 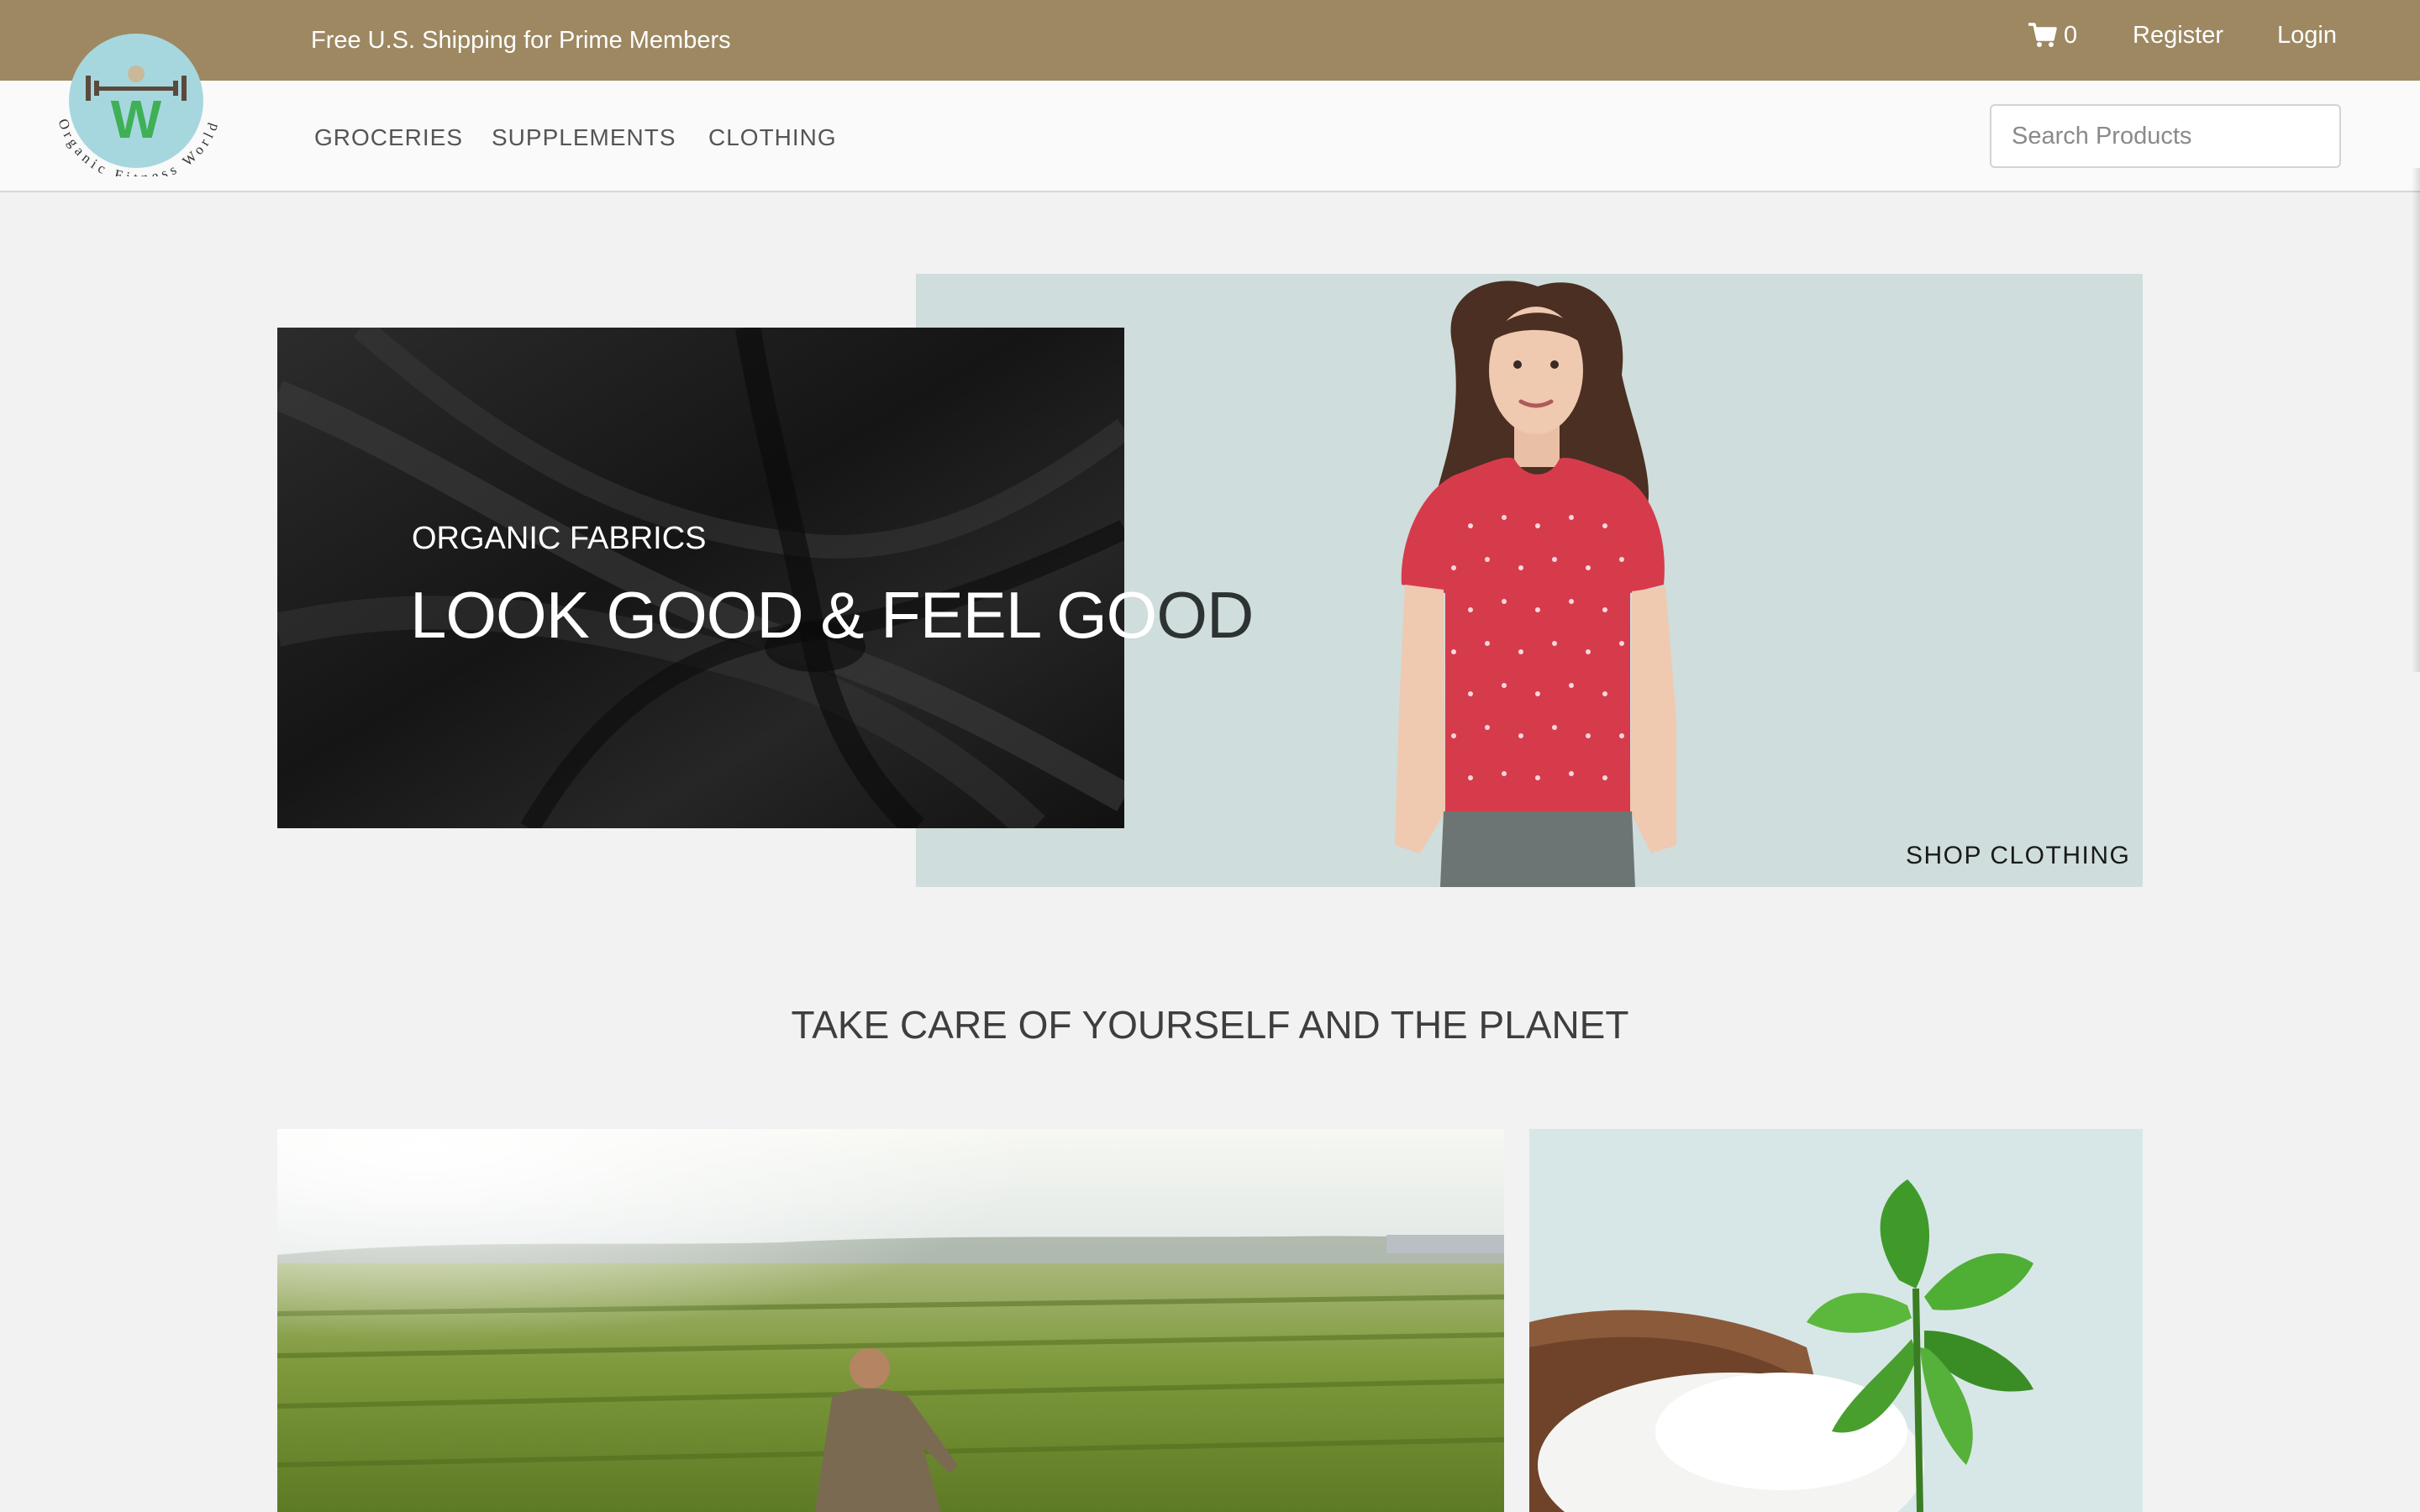 I want to click on shop-clothing-link: SHOP CLOTHING, so click(x=2018, y=856).